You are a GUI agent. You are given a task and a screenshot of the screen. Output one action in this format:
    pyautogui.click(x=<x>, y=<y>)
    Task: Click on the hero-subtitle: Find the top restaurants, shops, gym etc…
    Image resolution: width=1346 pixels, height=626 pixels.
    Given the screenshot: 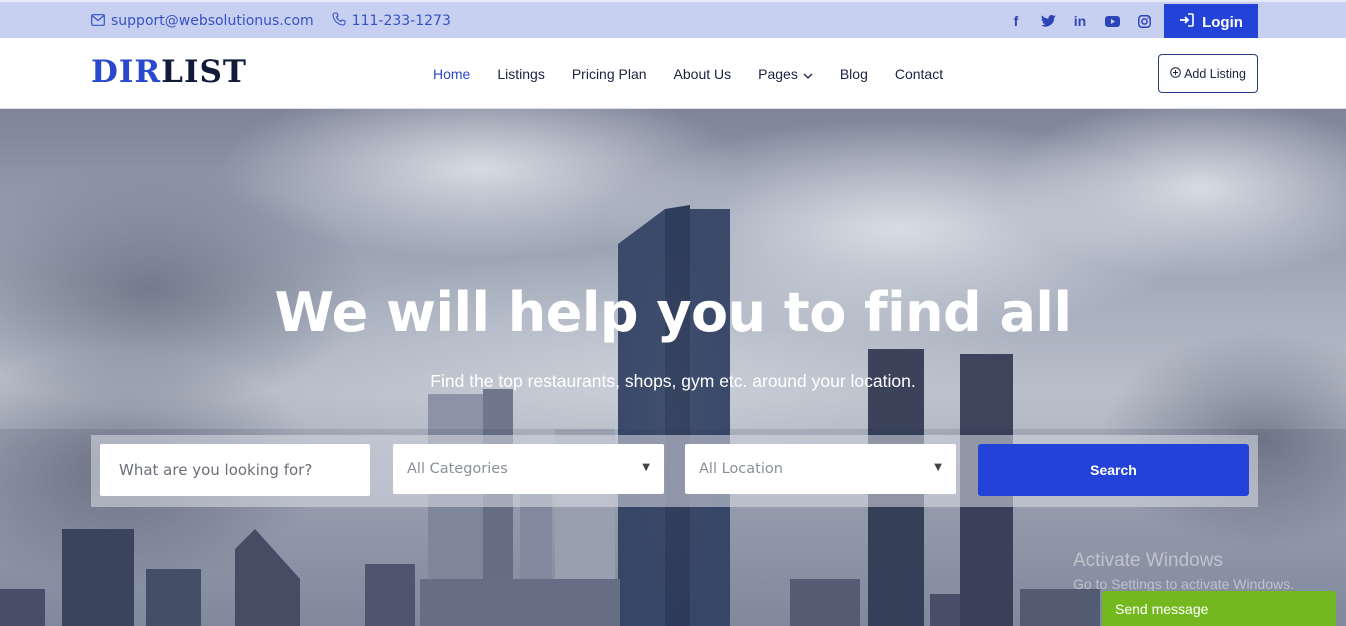 What is the action you would take?
    pyautogui.click(x=673, y=381)
    